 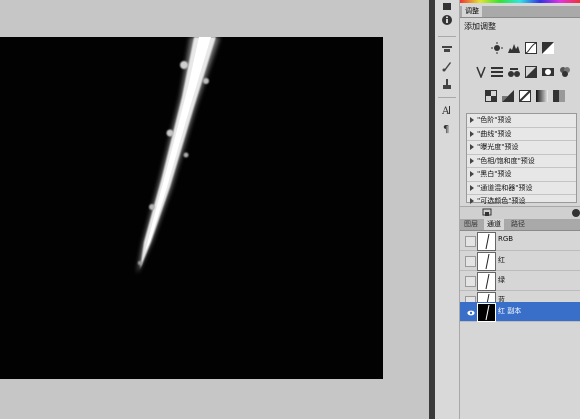 I want to click on tab-layers: 图层, so click(x=471, y=224).